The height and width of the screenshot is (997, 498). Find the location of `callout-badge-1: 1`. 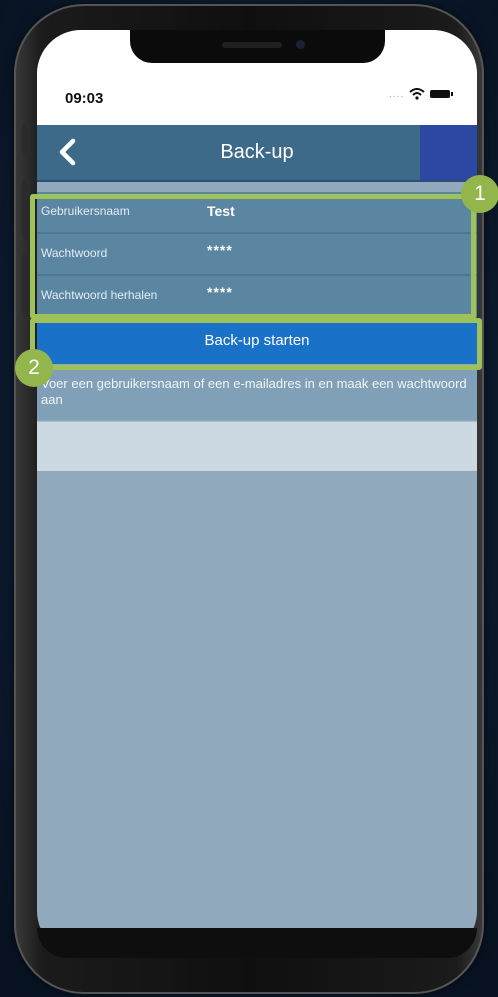

callout-badge-1: 1 is located at coordinates (479, 194).